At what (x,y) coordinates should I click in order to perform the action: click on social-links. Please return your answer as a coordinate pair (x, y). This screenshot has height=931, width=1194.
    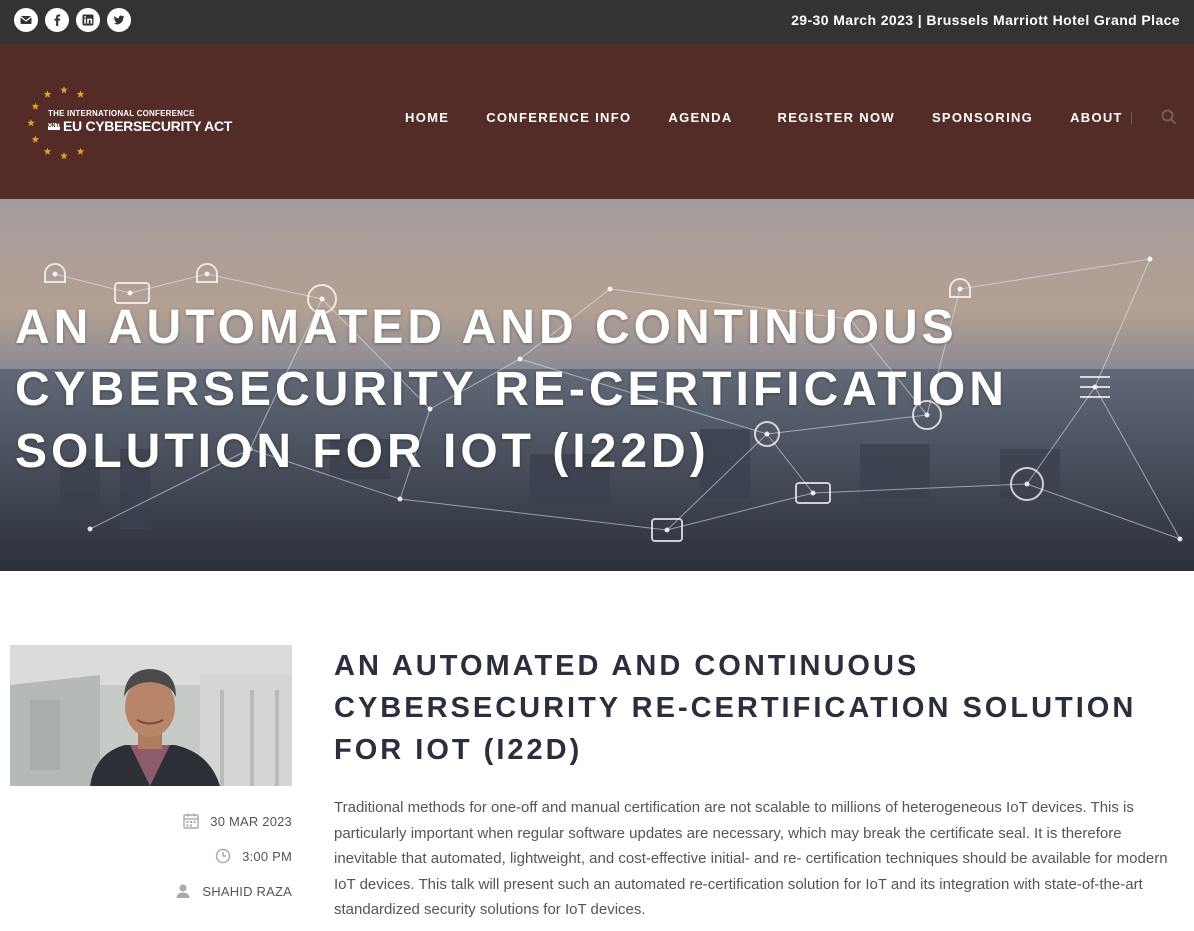
    Looking at the image, I should click on (72, 20).